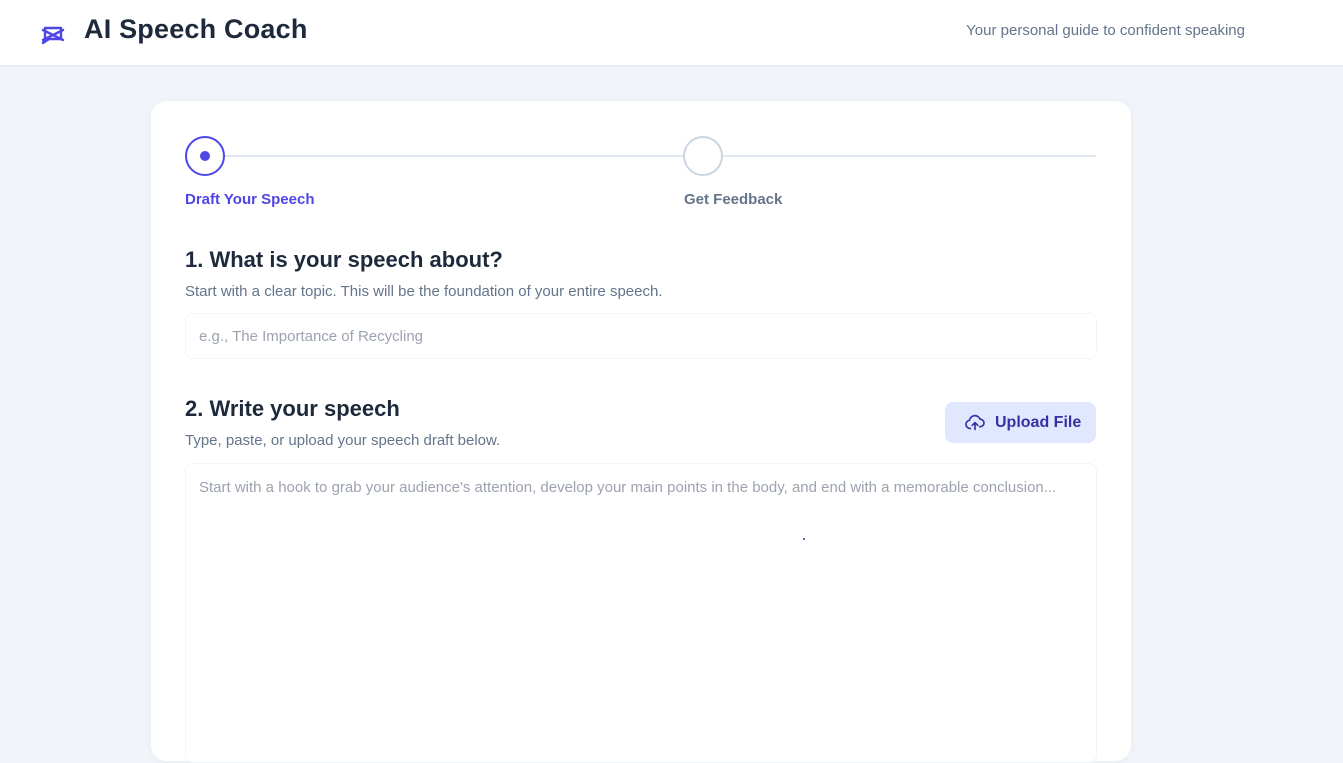 The width and height of the screenshot is (1343, 763). Describe the element at coordinates (733, 199) in the screenshot. I see `step-label-feedback: Get Feedback` at that location.